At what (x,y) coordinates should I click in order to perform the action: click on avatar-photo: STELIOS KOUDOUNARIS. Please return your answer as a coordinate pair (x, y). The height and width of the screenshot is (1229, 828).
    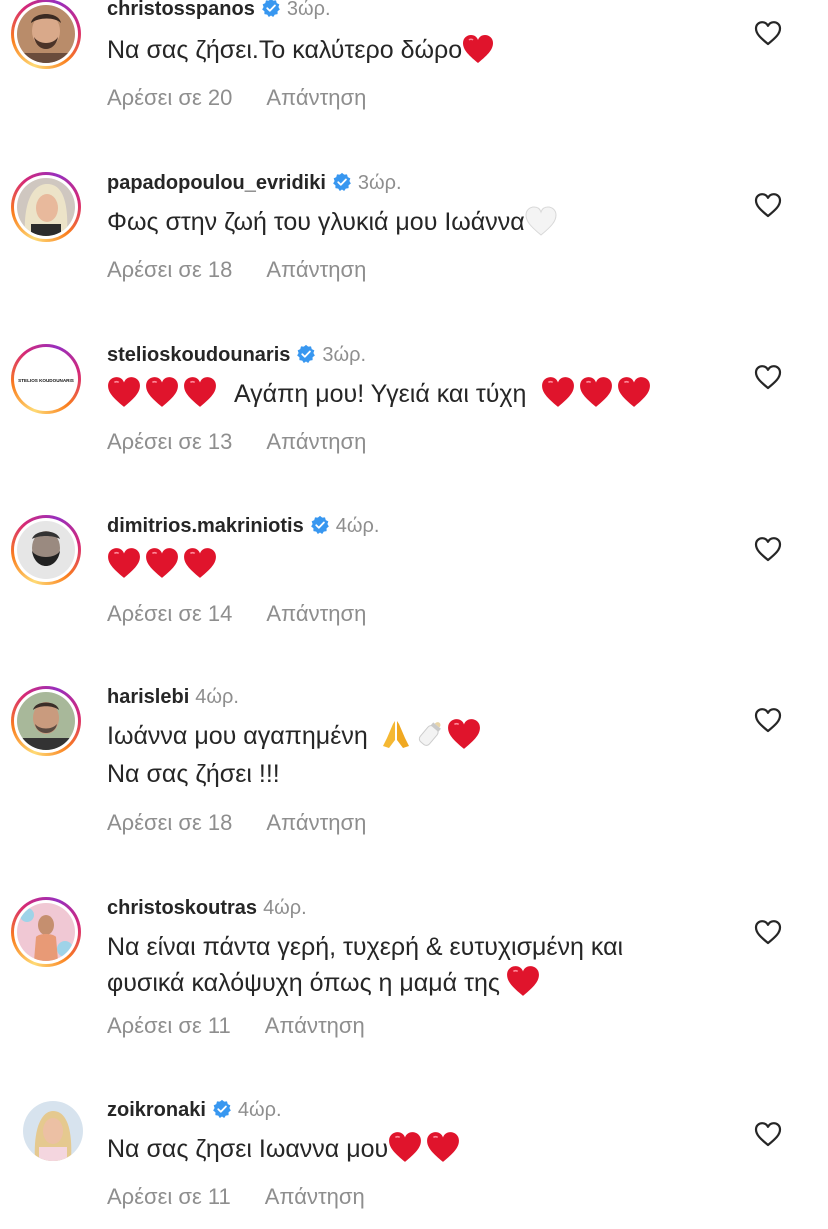
    Looking at the image, I should click on (46, 379).